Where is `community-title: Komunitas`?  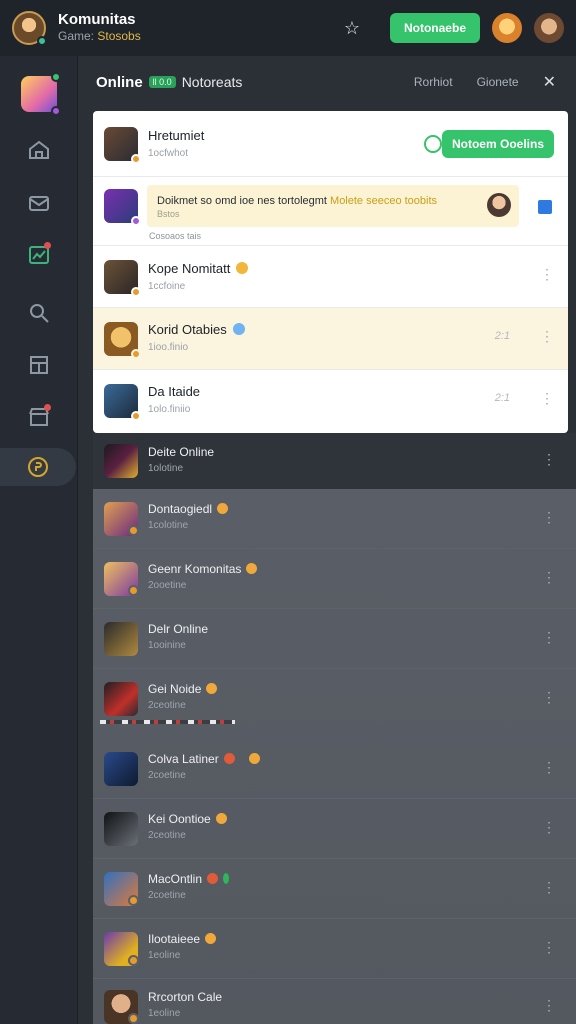 community-title: Komunitas is located at coordinates (97, 19).